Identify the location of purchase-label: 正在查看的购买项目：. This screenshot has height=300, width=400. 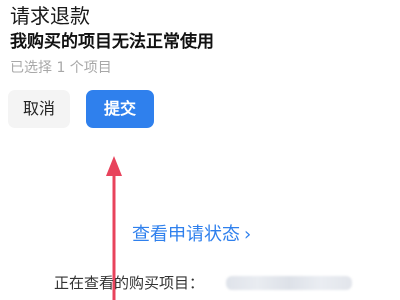
(129, 283).